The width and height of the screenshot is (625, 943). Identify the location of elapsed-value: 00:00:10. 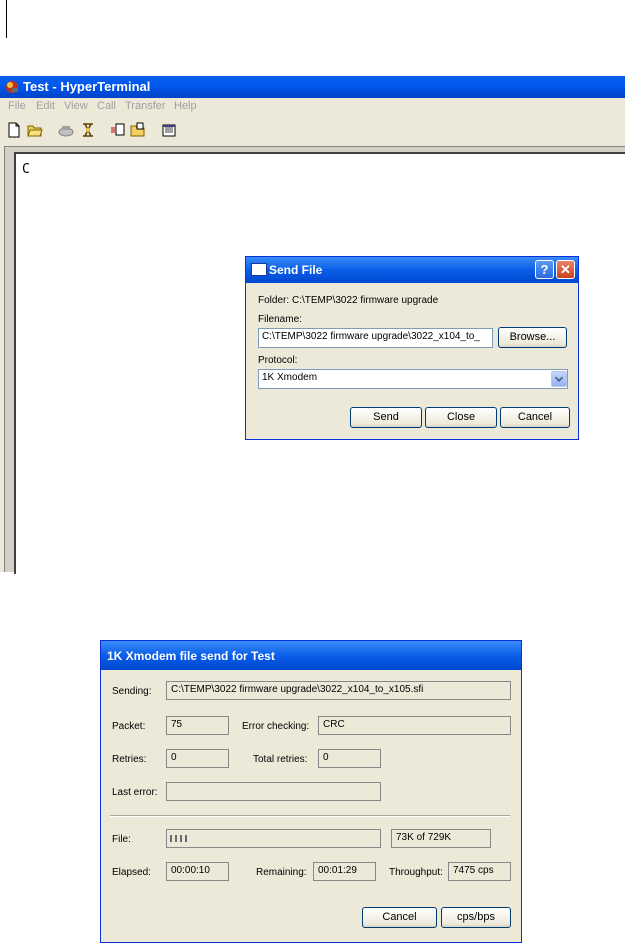
(197, 871).